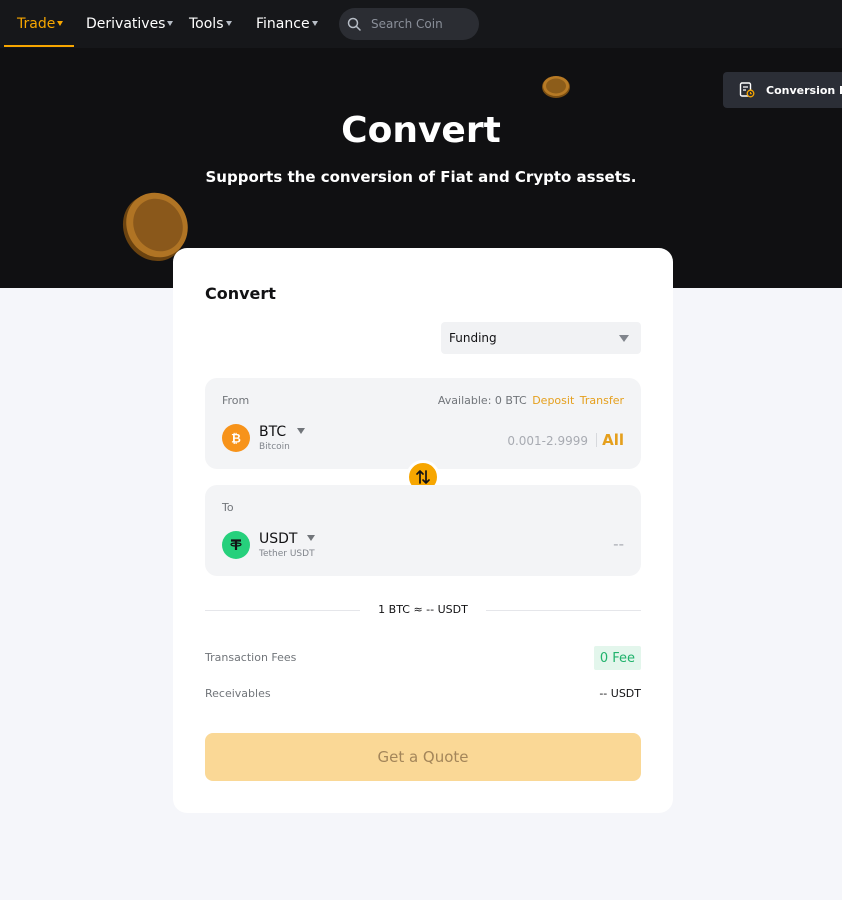 This screenshot has width=842, height=900. I want to click on conversion-history-button: Conversion History, so click(782, 90).